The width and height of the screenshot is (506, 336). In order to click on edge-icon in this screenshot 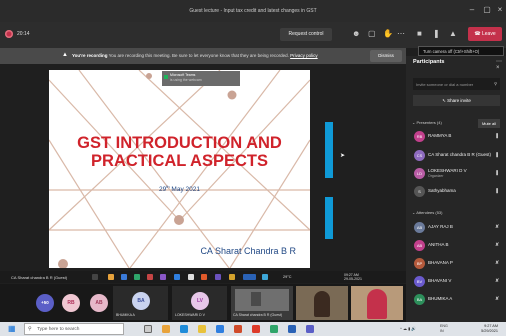, I will do `click(184, 329)`.